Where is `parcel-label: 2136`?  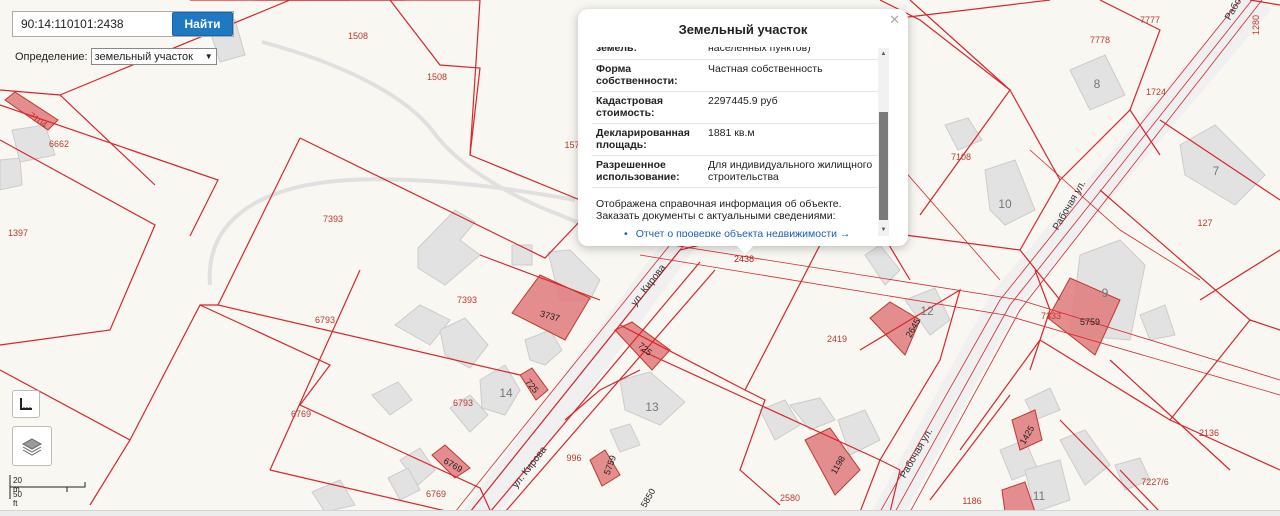
parcel-label: 2136 is located at coordinates (1209, 433).